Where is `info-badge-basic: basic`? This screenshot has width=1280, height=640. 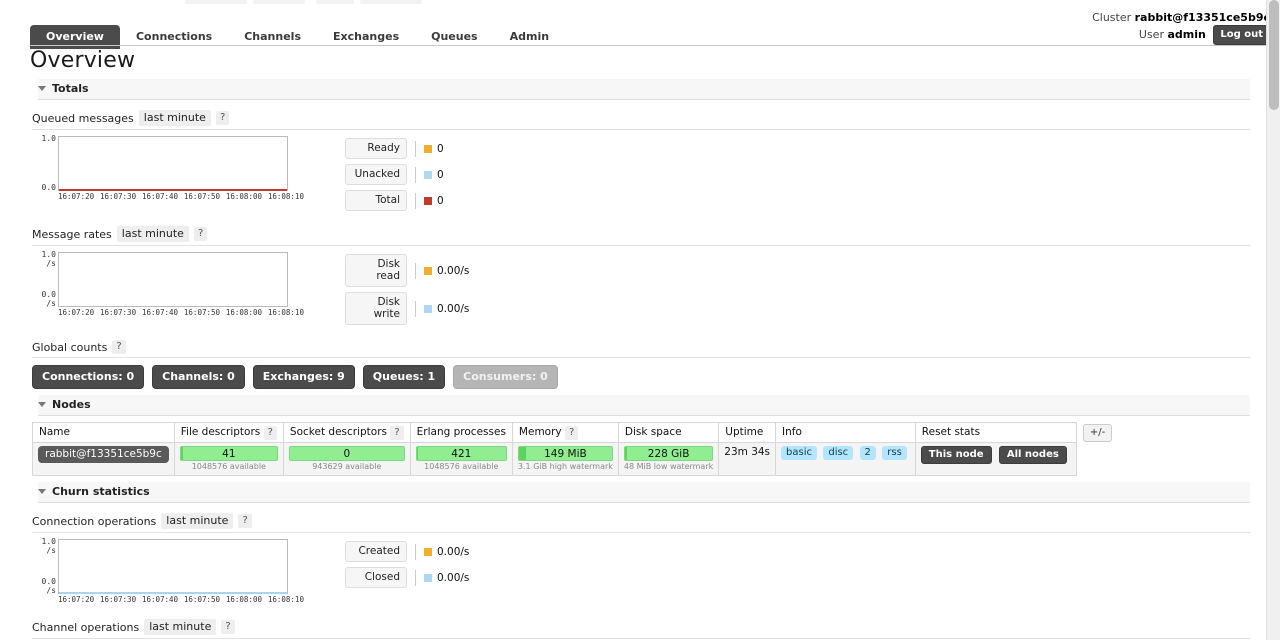
info-badge-basic: basic is located at coordinates (799, 453).